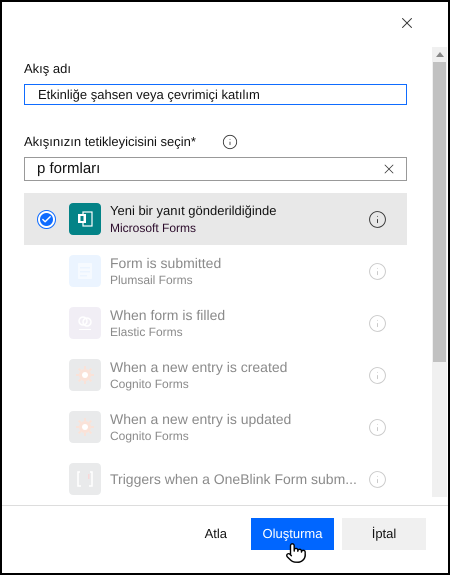 Image resolution: width=450 pixels, height=575 pixels. I want to click on trigger-title: Form is submitted, so click(166, 263).